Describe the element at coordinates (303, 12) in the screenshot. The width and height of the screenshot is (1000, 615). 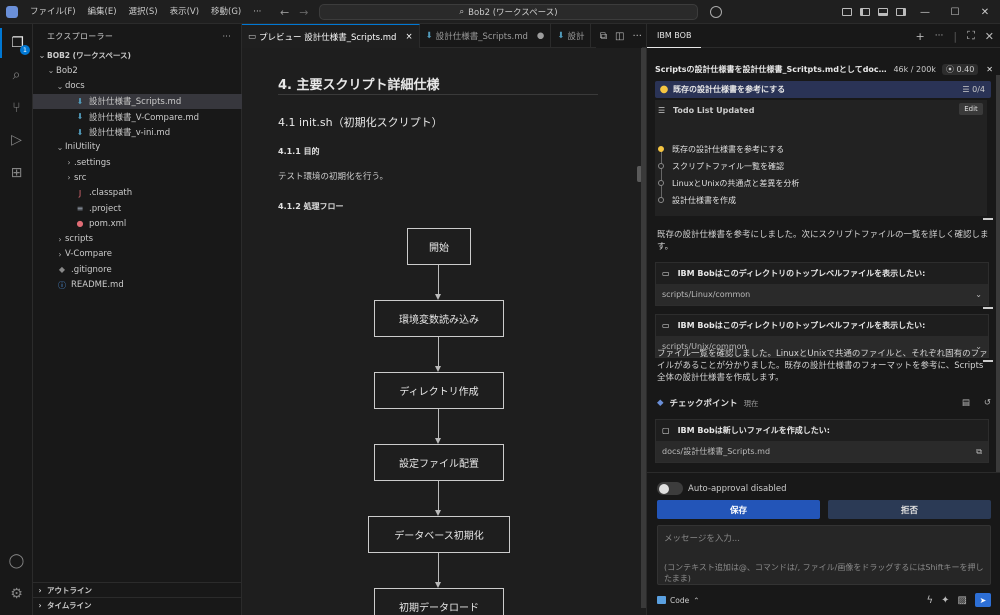
I see `forward-arrow-icon: →` at that location.